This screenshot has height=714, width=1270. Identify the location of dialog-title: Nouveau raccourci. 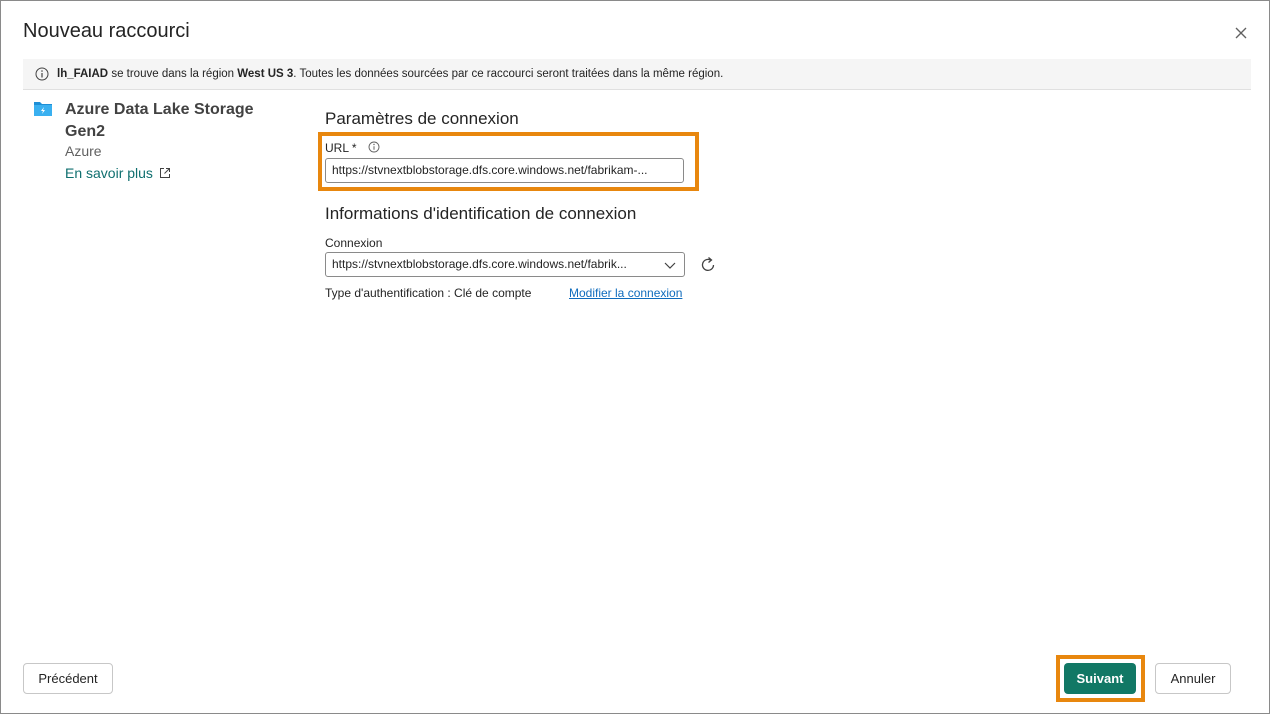
(106, 31).